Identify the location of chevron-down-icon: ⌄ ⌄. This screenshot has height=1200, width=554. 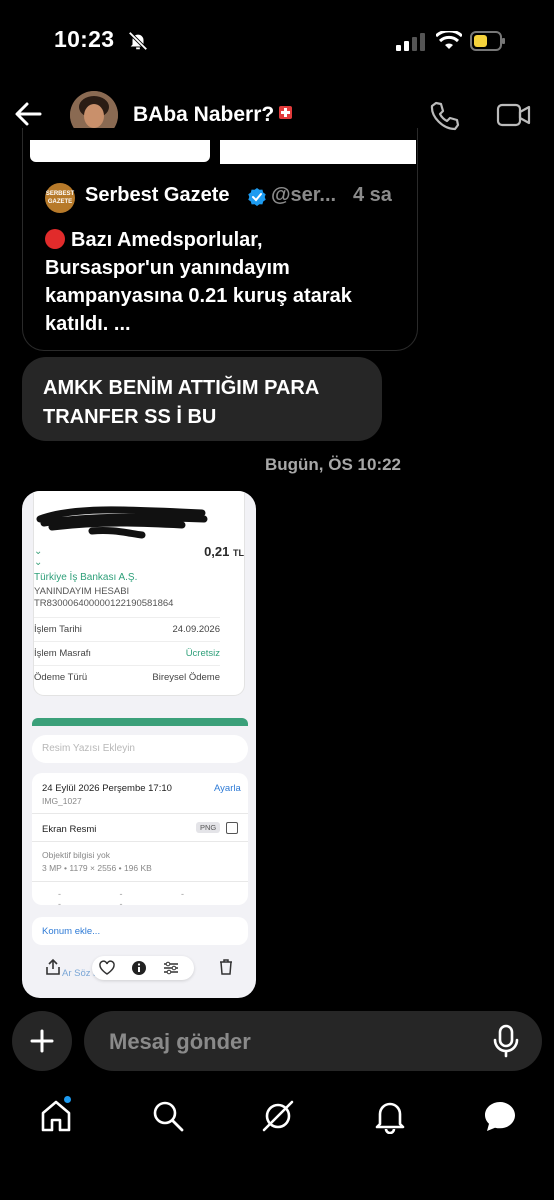
(38, 557).